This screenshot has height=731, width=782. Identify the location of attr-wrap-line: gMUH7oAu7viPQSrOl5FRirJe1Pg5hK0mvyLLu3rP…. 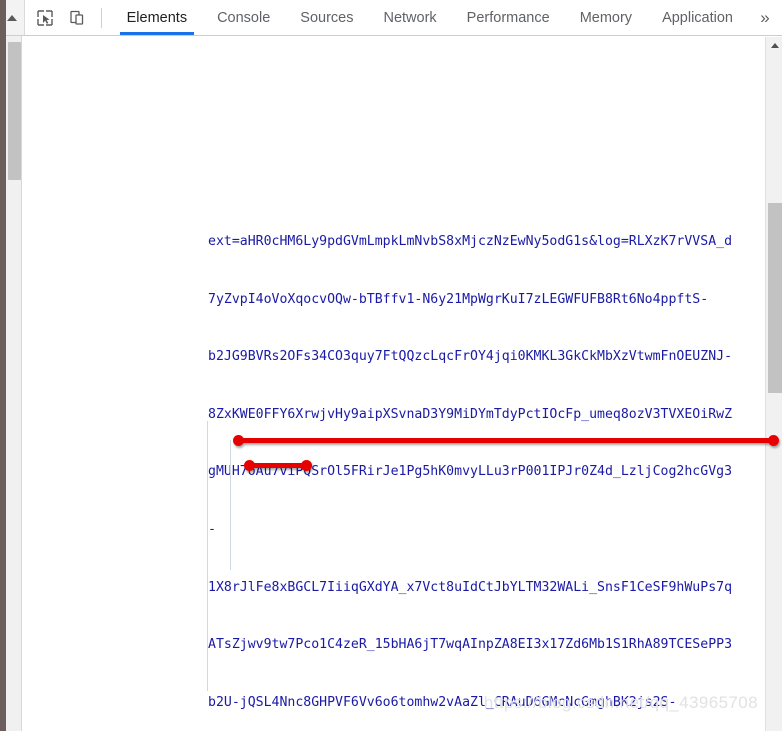
(394, 471).